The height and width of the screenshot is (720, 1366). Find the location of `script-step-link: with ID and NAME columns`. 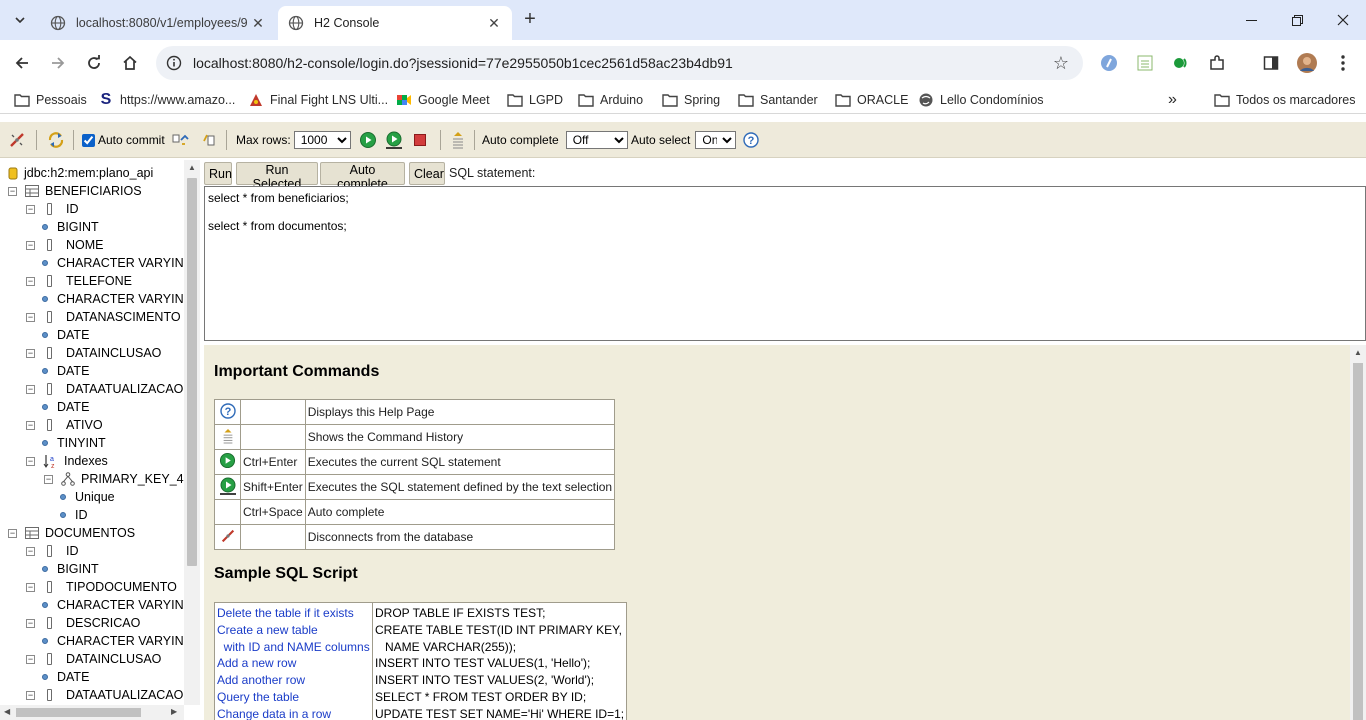

script-step-link: with ID and NAME columns is located at coordinates (293, 647).